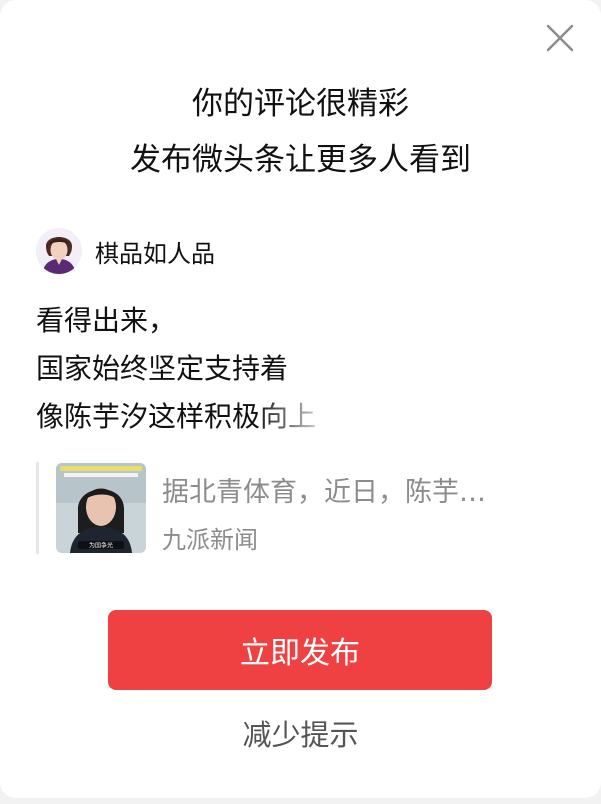 Image resolution: width=601 pixels, height=804 pixels. I want to click on close-icon, so click(560, 38).